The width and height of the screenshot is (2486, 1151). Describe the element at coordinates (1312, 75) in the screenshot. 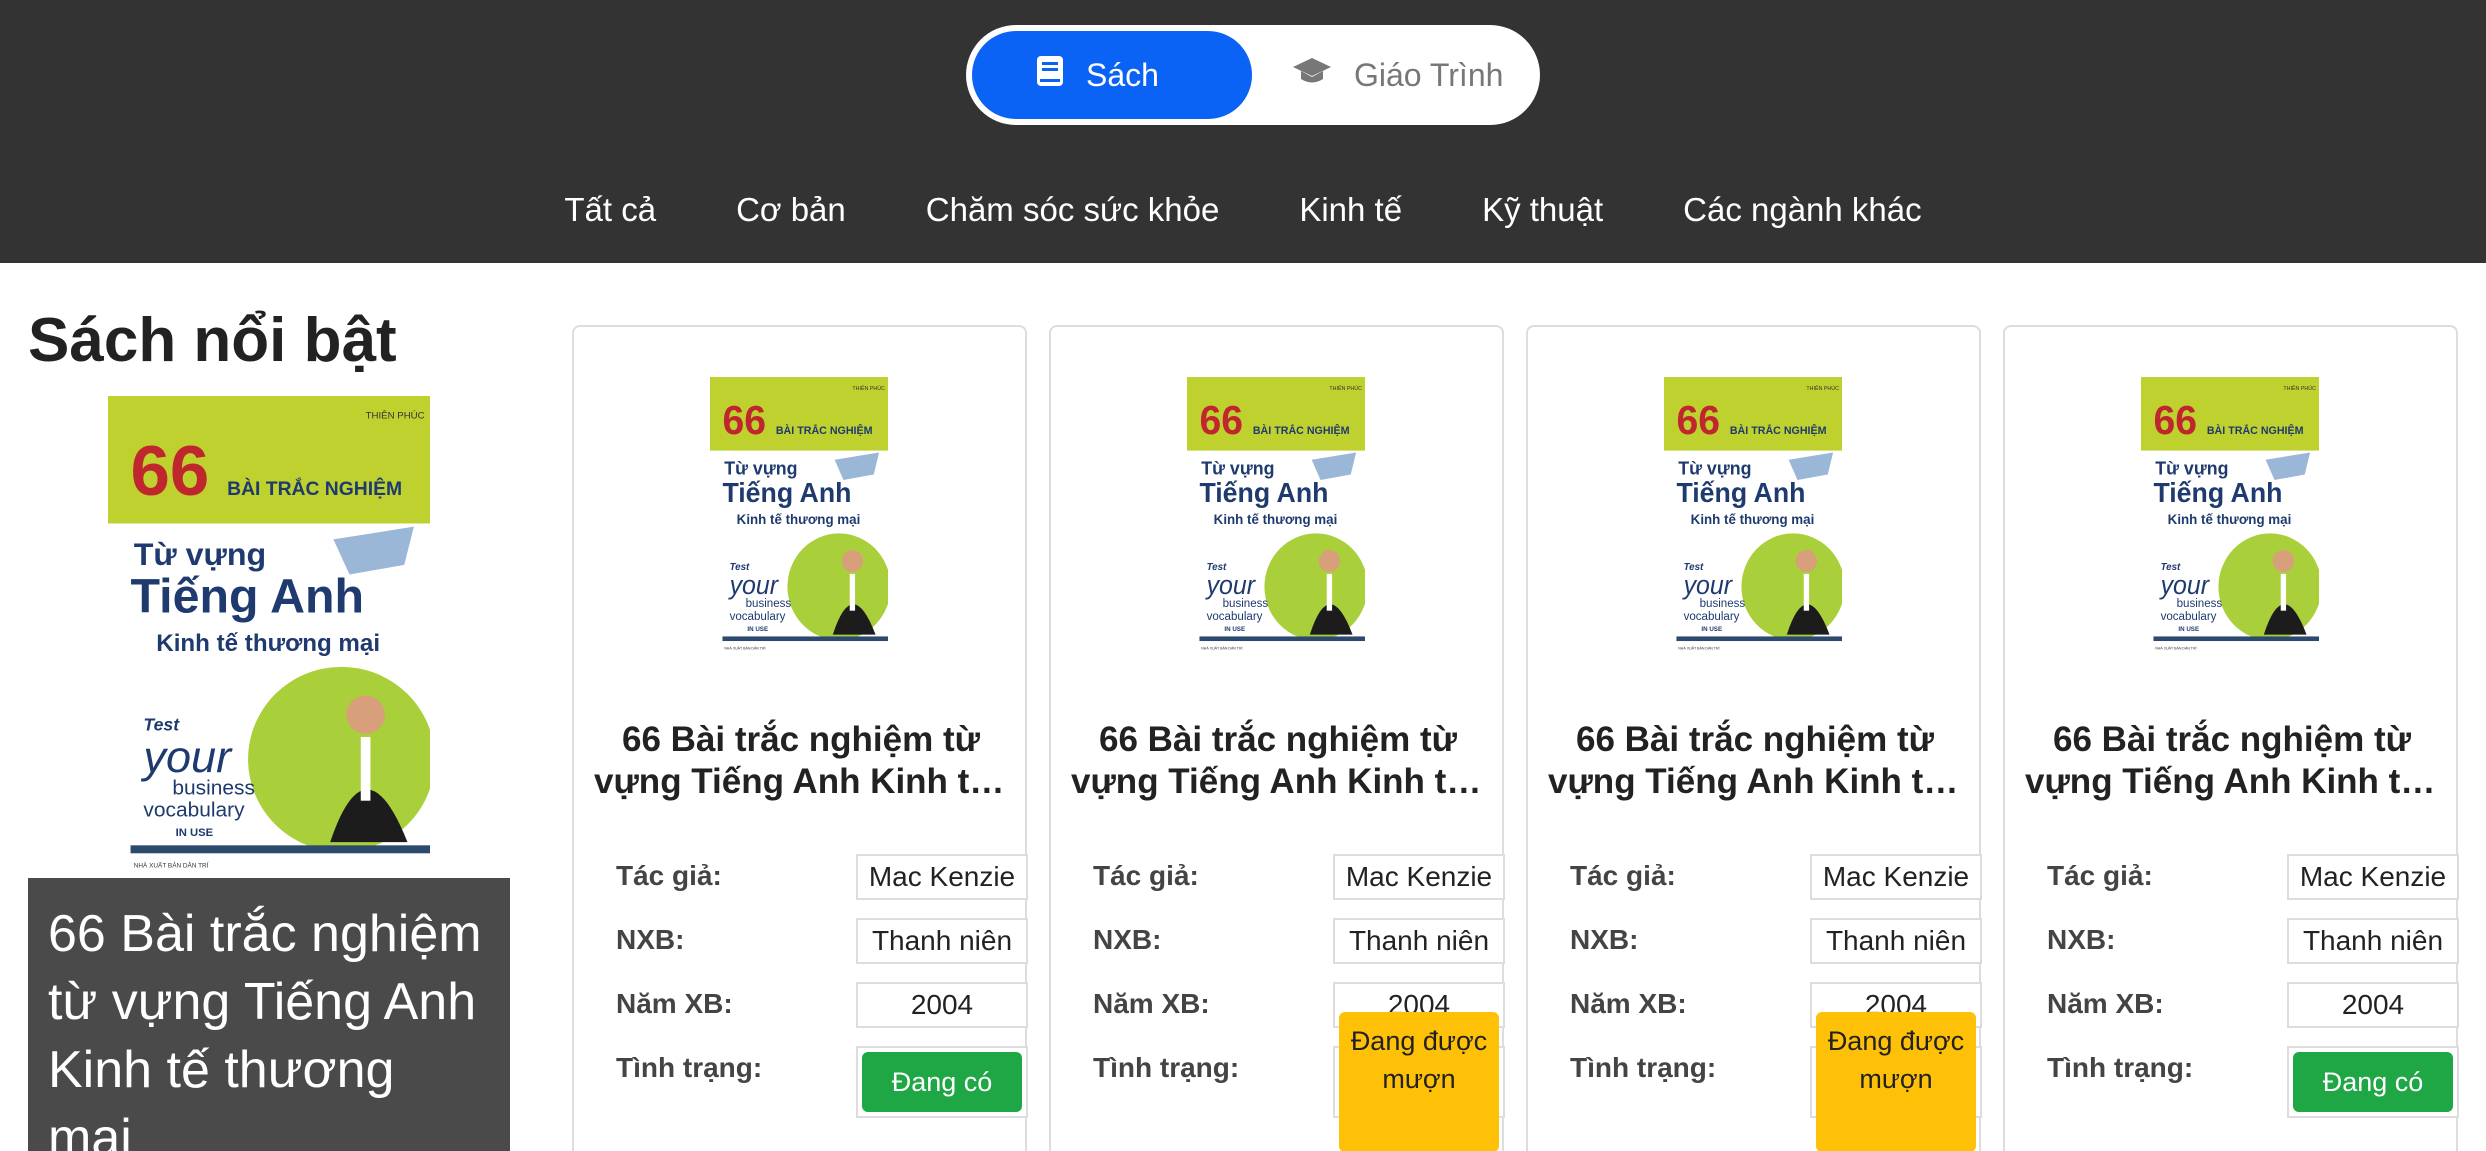

I see `graduation-cap-icon` at that location.